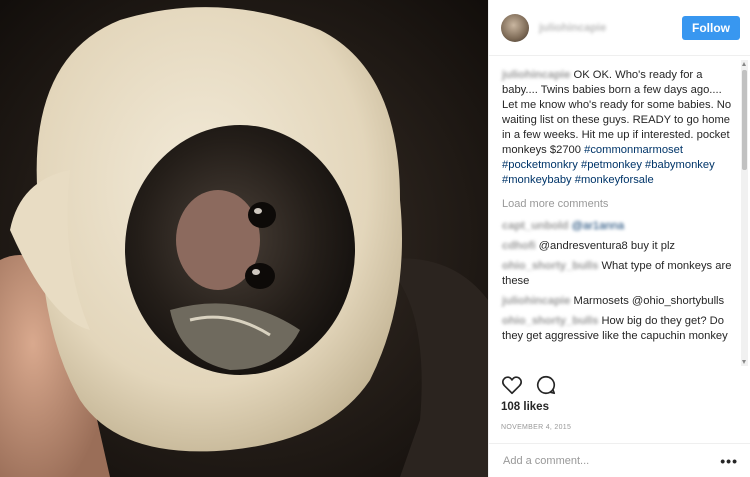 This screenshot has height=477, width=750. Describe the element at coordinates (515, 27) in the screenshot. I see `avatar` at that location.